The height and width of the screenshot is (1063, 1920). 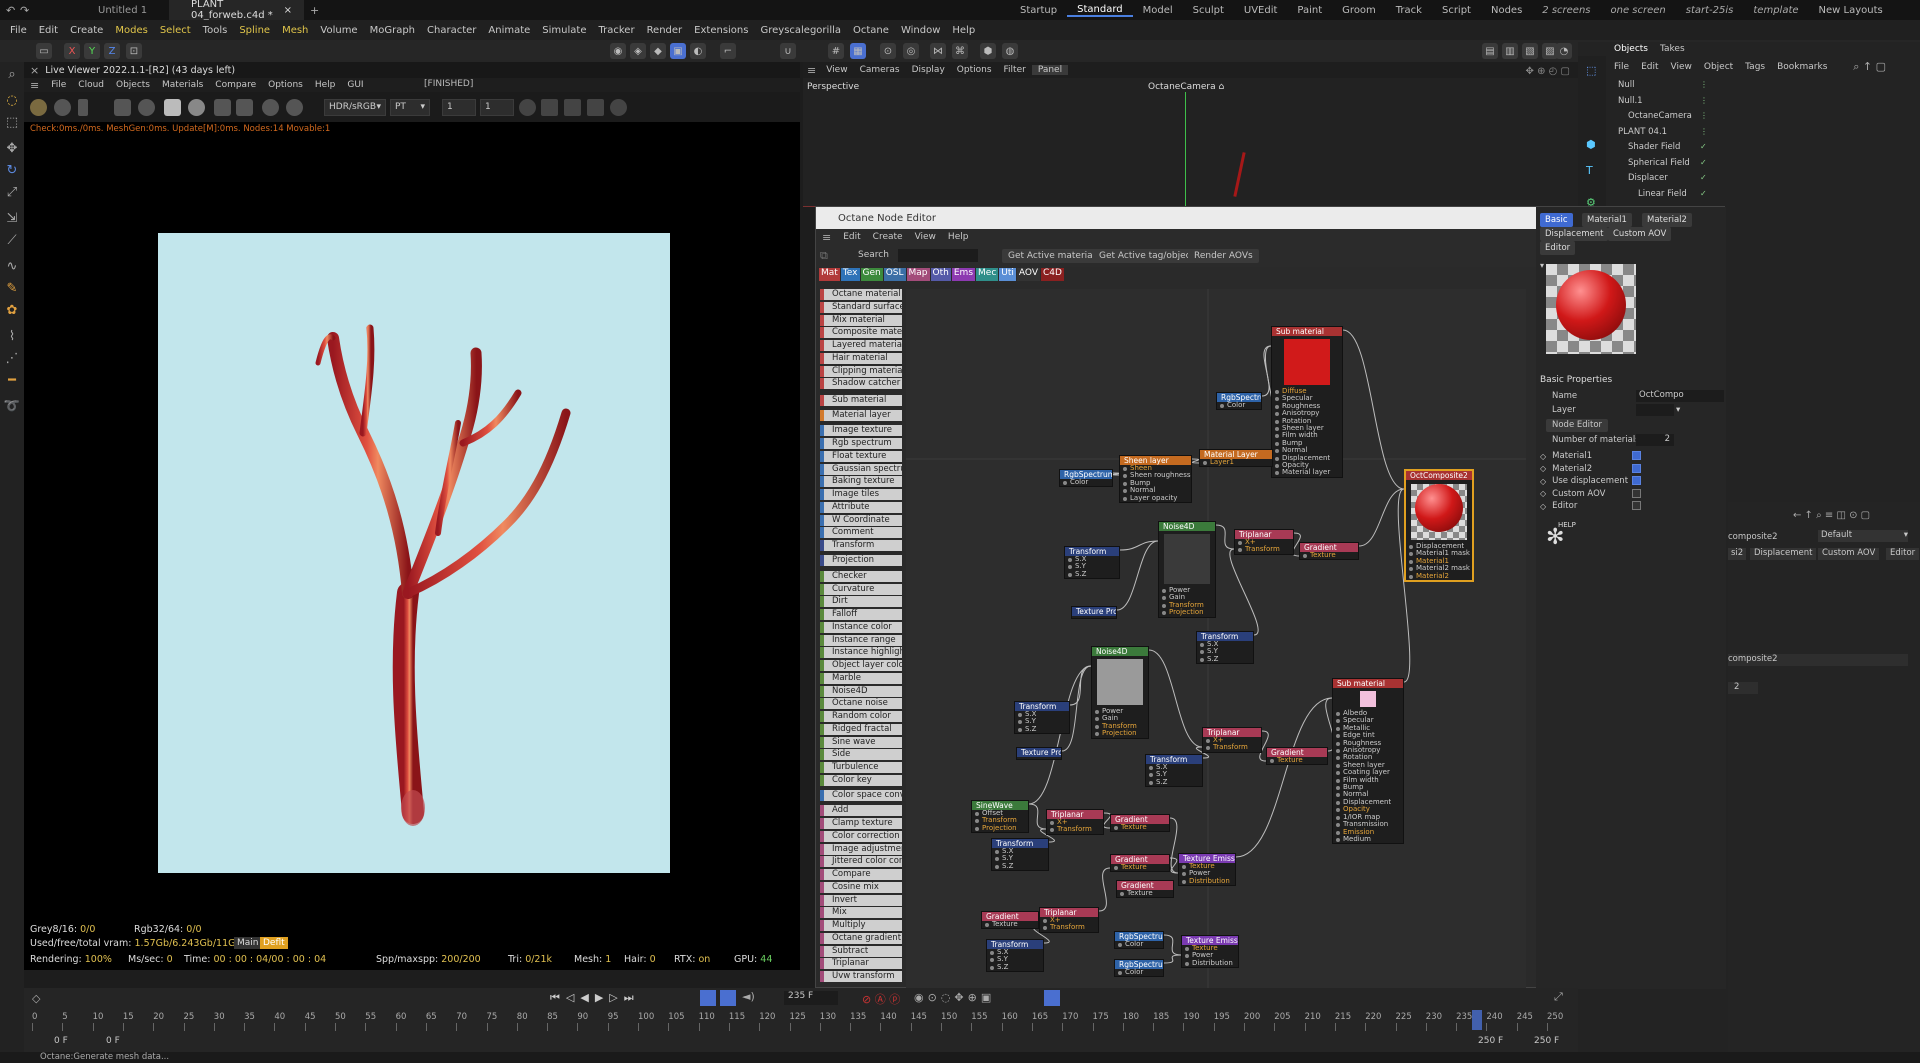 I want to click on lv-menu-compare: Compare, so click(x=235, y=85).